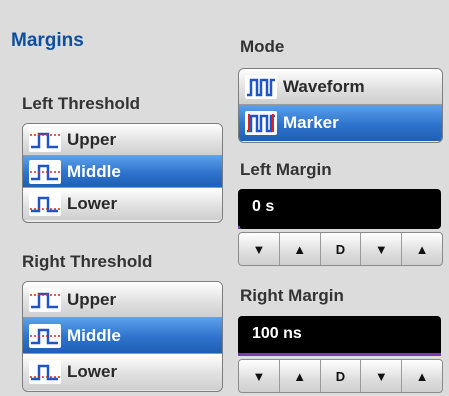  Describe the element at coordinates (422, 376) in the screenshot. I see `right-margin-coarse-up-button: ▲` at that location.